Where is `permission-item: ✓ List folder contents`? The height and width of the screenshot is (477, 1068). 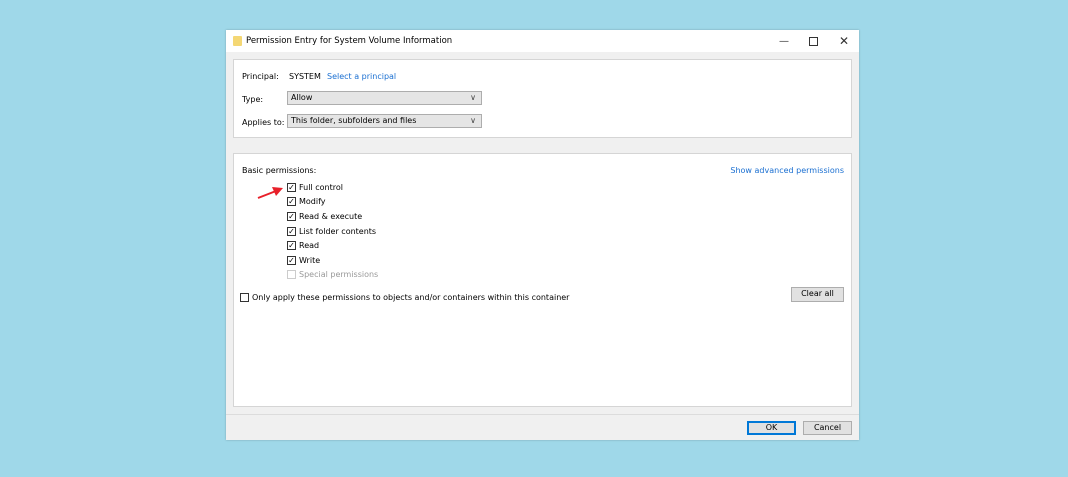
permission-item: ✓ List folder contents is located at coordinates (332, 231).